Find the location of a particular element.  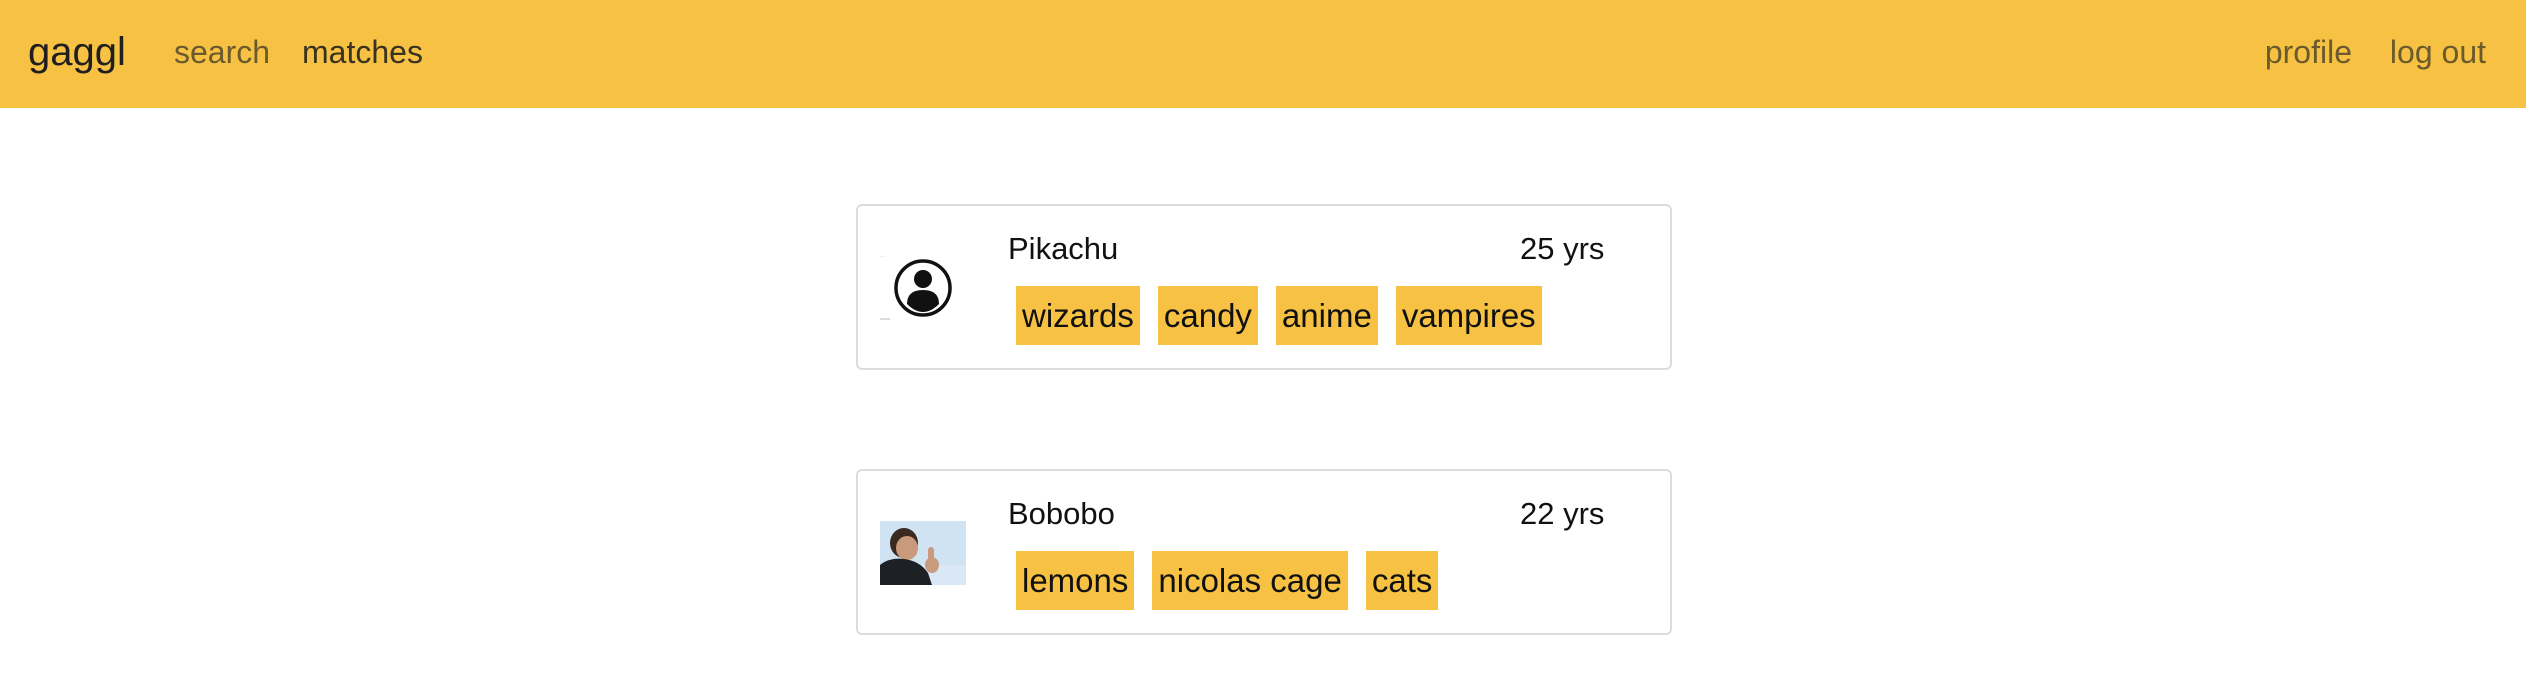

profile-photo is located at coordinates (923, 553).